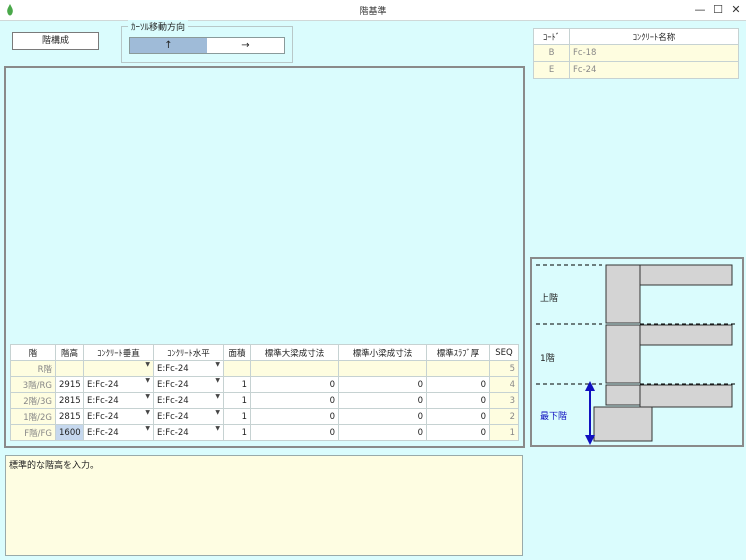 The height and width of the screenshot is (560, 746). I want to click on conc-vertical-cell: ▼, so click(118, 368).